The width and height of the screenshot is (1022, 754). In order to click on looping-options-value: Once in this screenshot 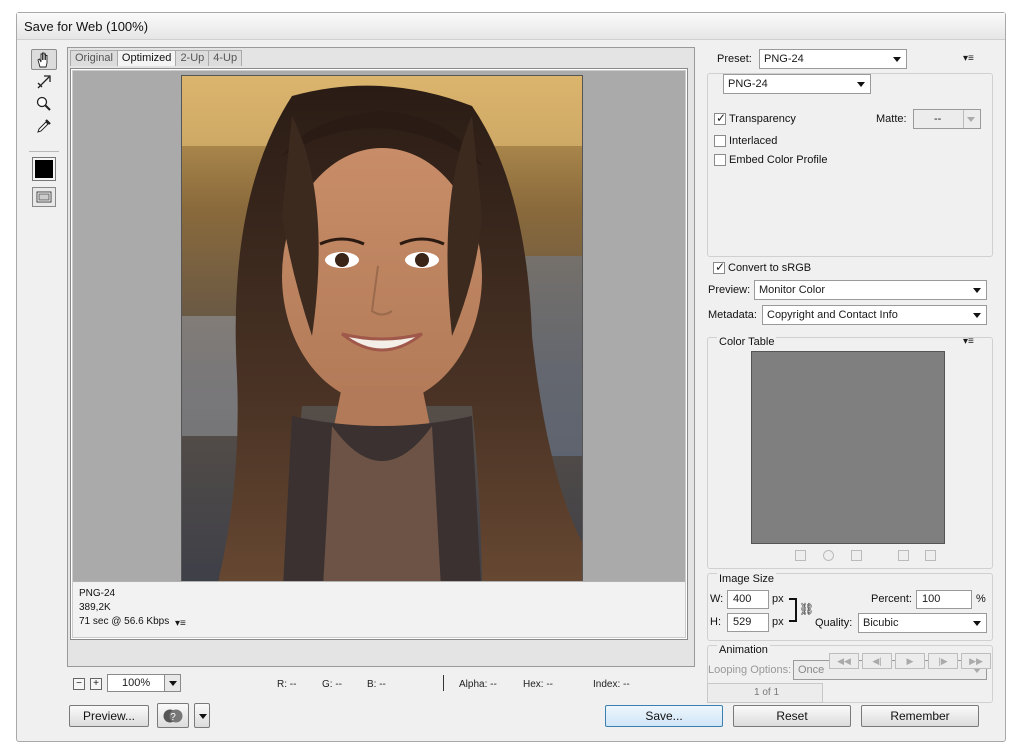, I will do `click(811, 670)`.